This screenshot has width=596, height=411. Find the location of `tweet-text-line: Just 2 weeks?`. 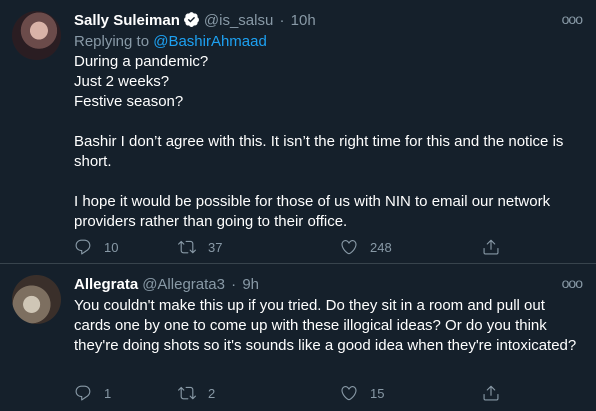

tweet-text-line: Just 2 weeks? is located at coordinates (122, 81).